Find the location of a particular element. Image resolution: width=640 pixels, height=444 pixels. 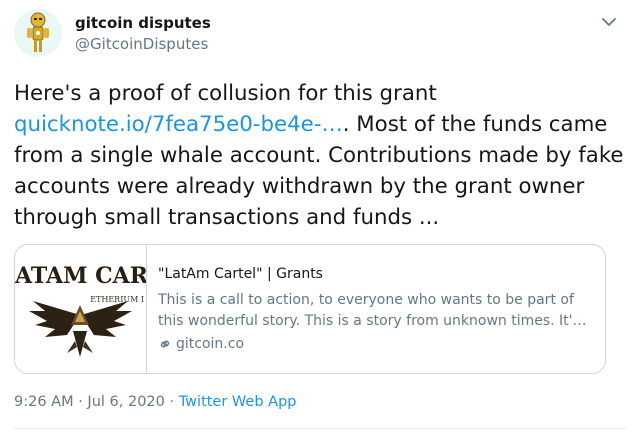

chevron-down-icon is located at coordinates (609, 22).